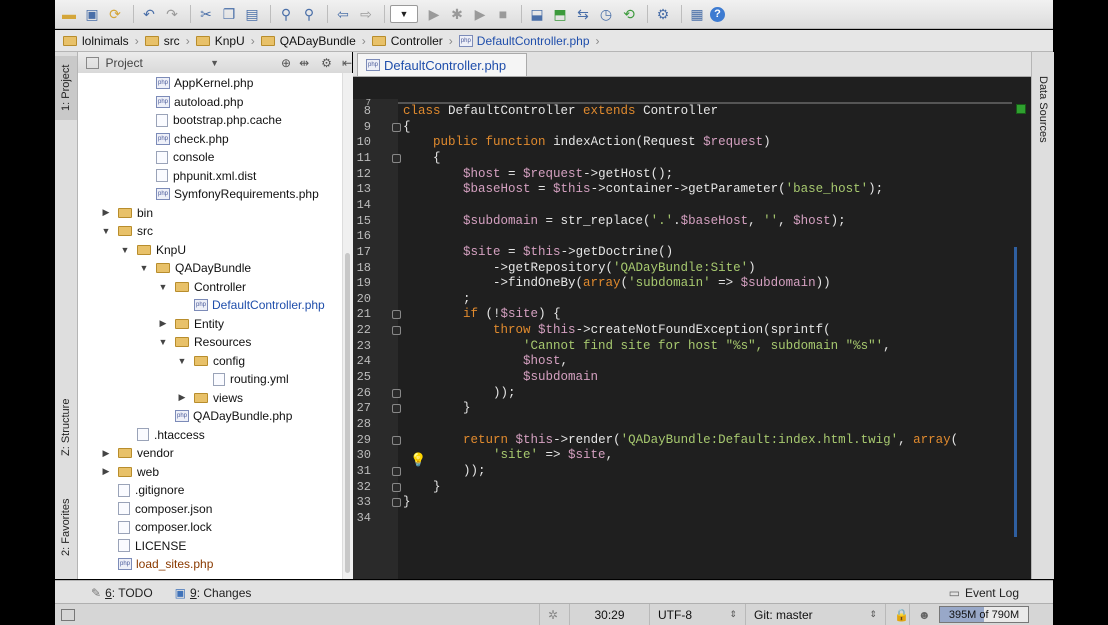  What do you see at coordinates (326, 63) in the screenshot?
I see `gear-icon: ⚙` at bounding box center [326, 63].